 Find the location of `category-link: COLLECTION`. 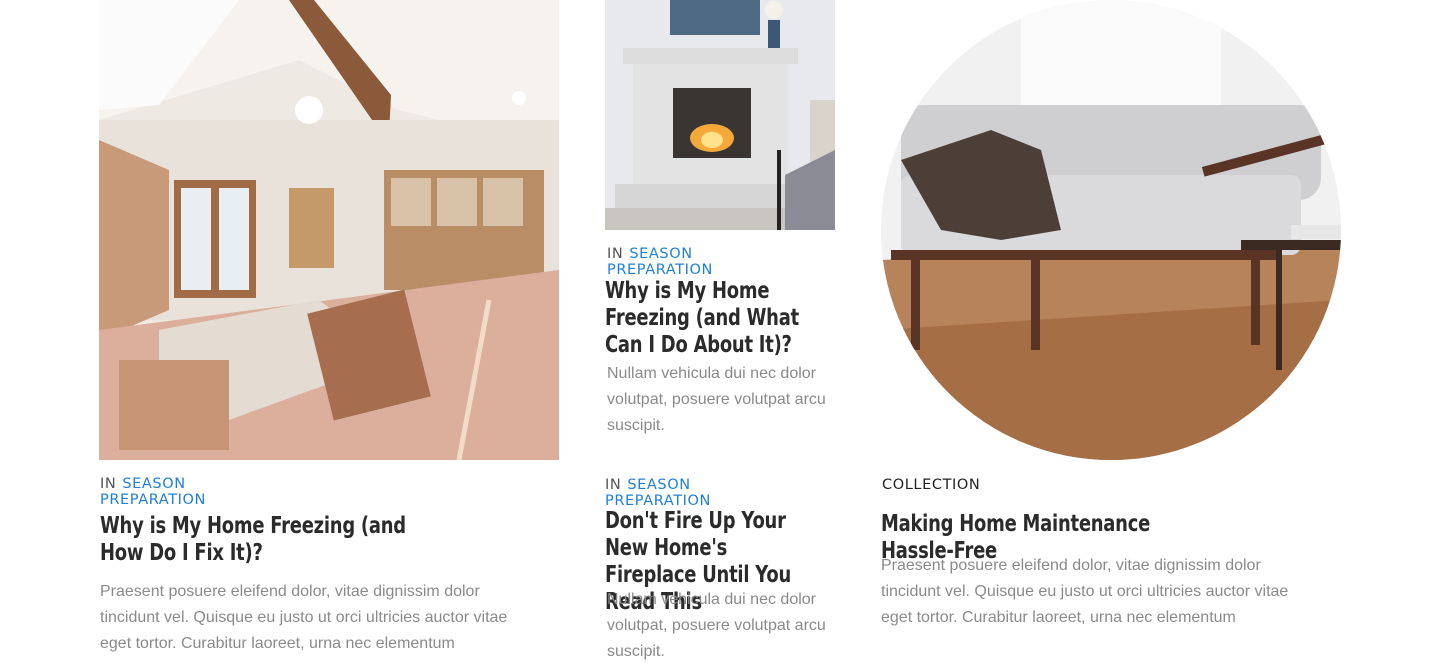

category-link: COLLECTION is located at coordinates (931, 485).